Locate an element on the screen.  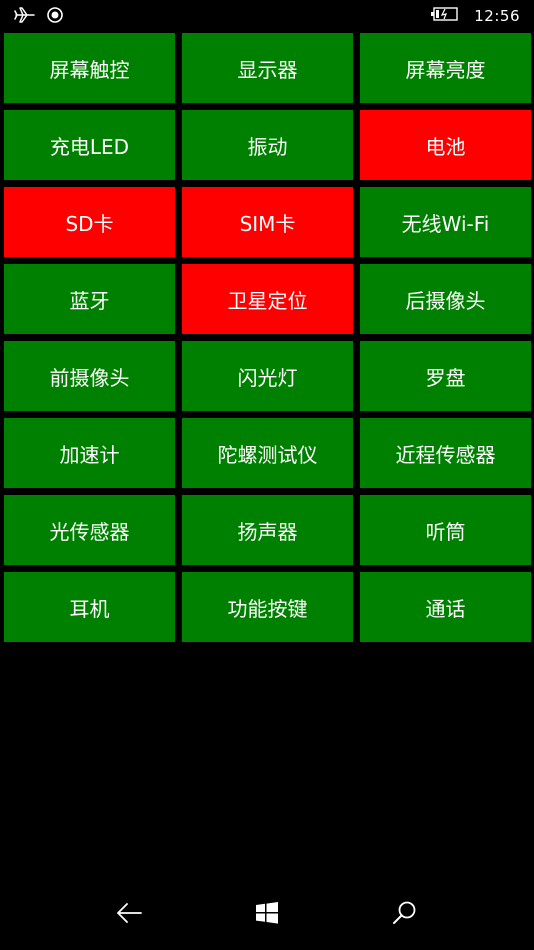
tile-proximity-sensor: 近程传感器 is located at coordinates (445, 453).